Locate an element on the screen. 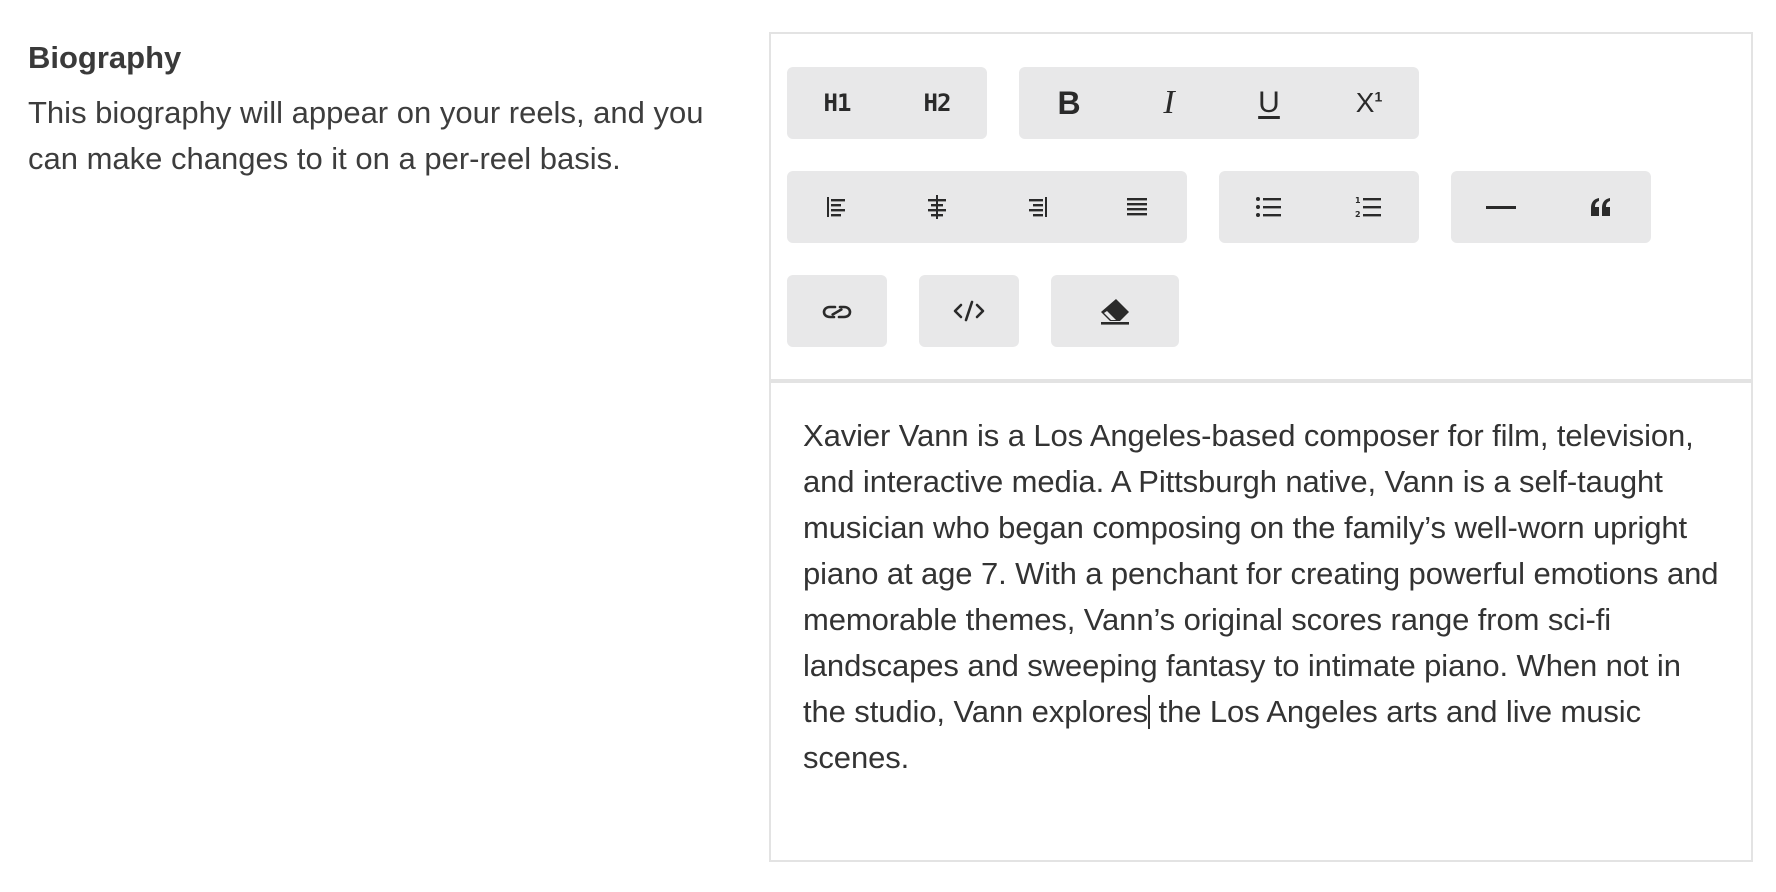  align-right-button is located at coordinates (1037, 207).